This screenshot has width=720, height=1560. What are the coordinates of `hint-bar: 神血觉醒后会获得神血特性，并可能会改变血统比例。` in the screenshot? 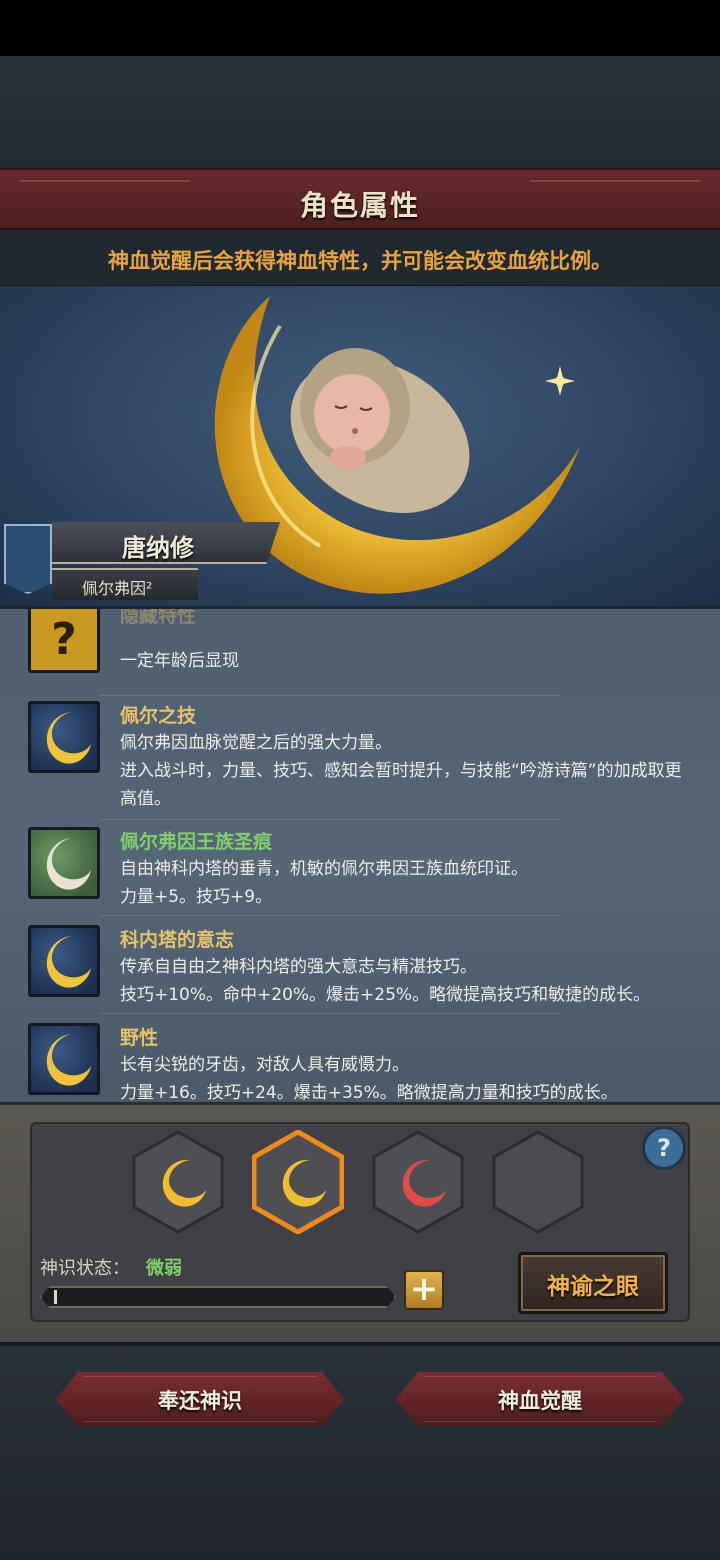 It's located at (360, 258).